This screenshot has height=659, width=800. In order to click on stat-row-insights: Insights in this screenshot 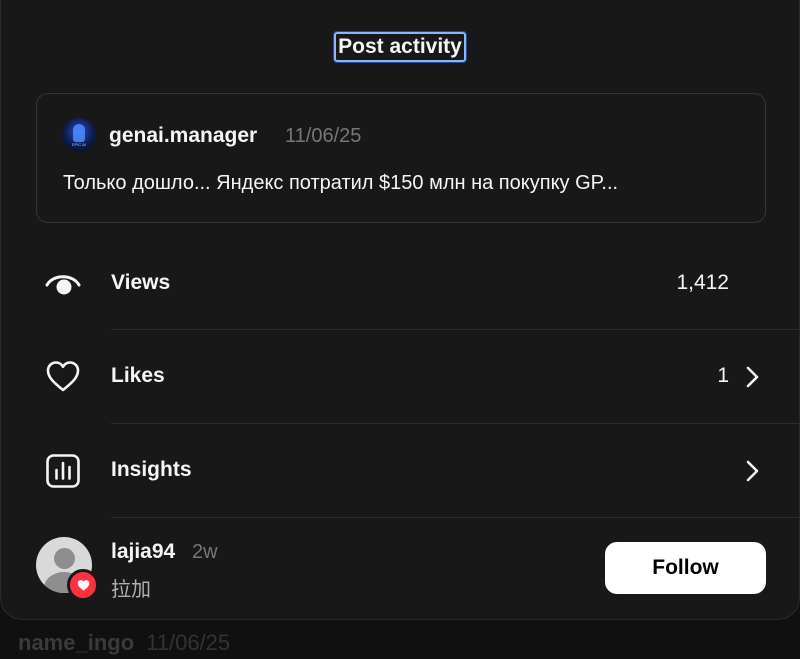, I will do `click(400, 471)`.